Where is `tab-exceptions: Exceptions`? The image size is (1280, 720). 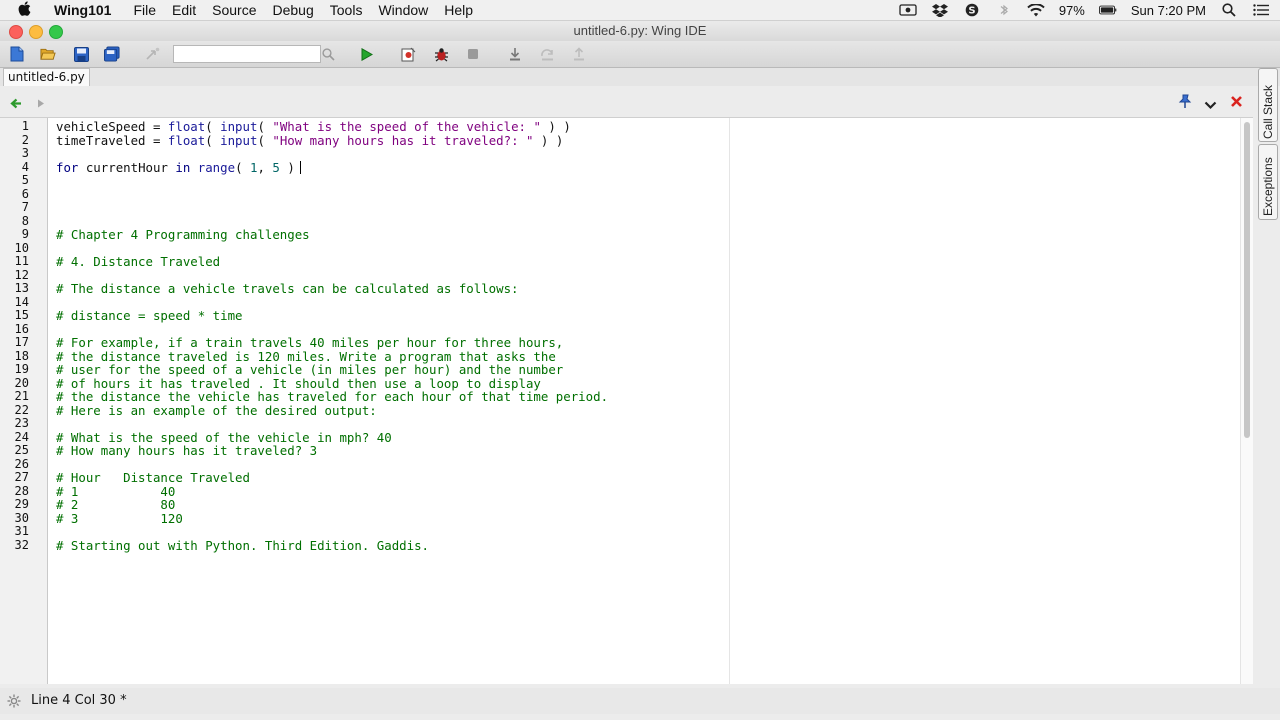 tab-exceptions: Exceptions is located at coordinates (1268, 182).